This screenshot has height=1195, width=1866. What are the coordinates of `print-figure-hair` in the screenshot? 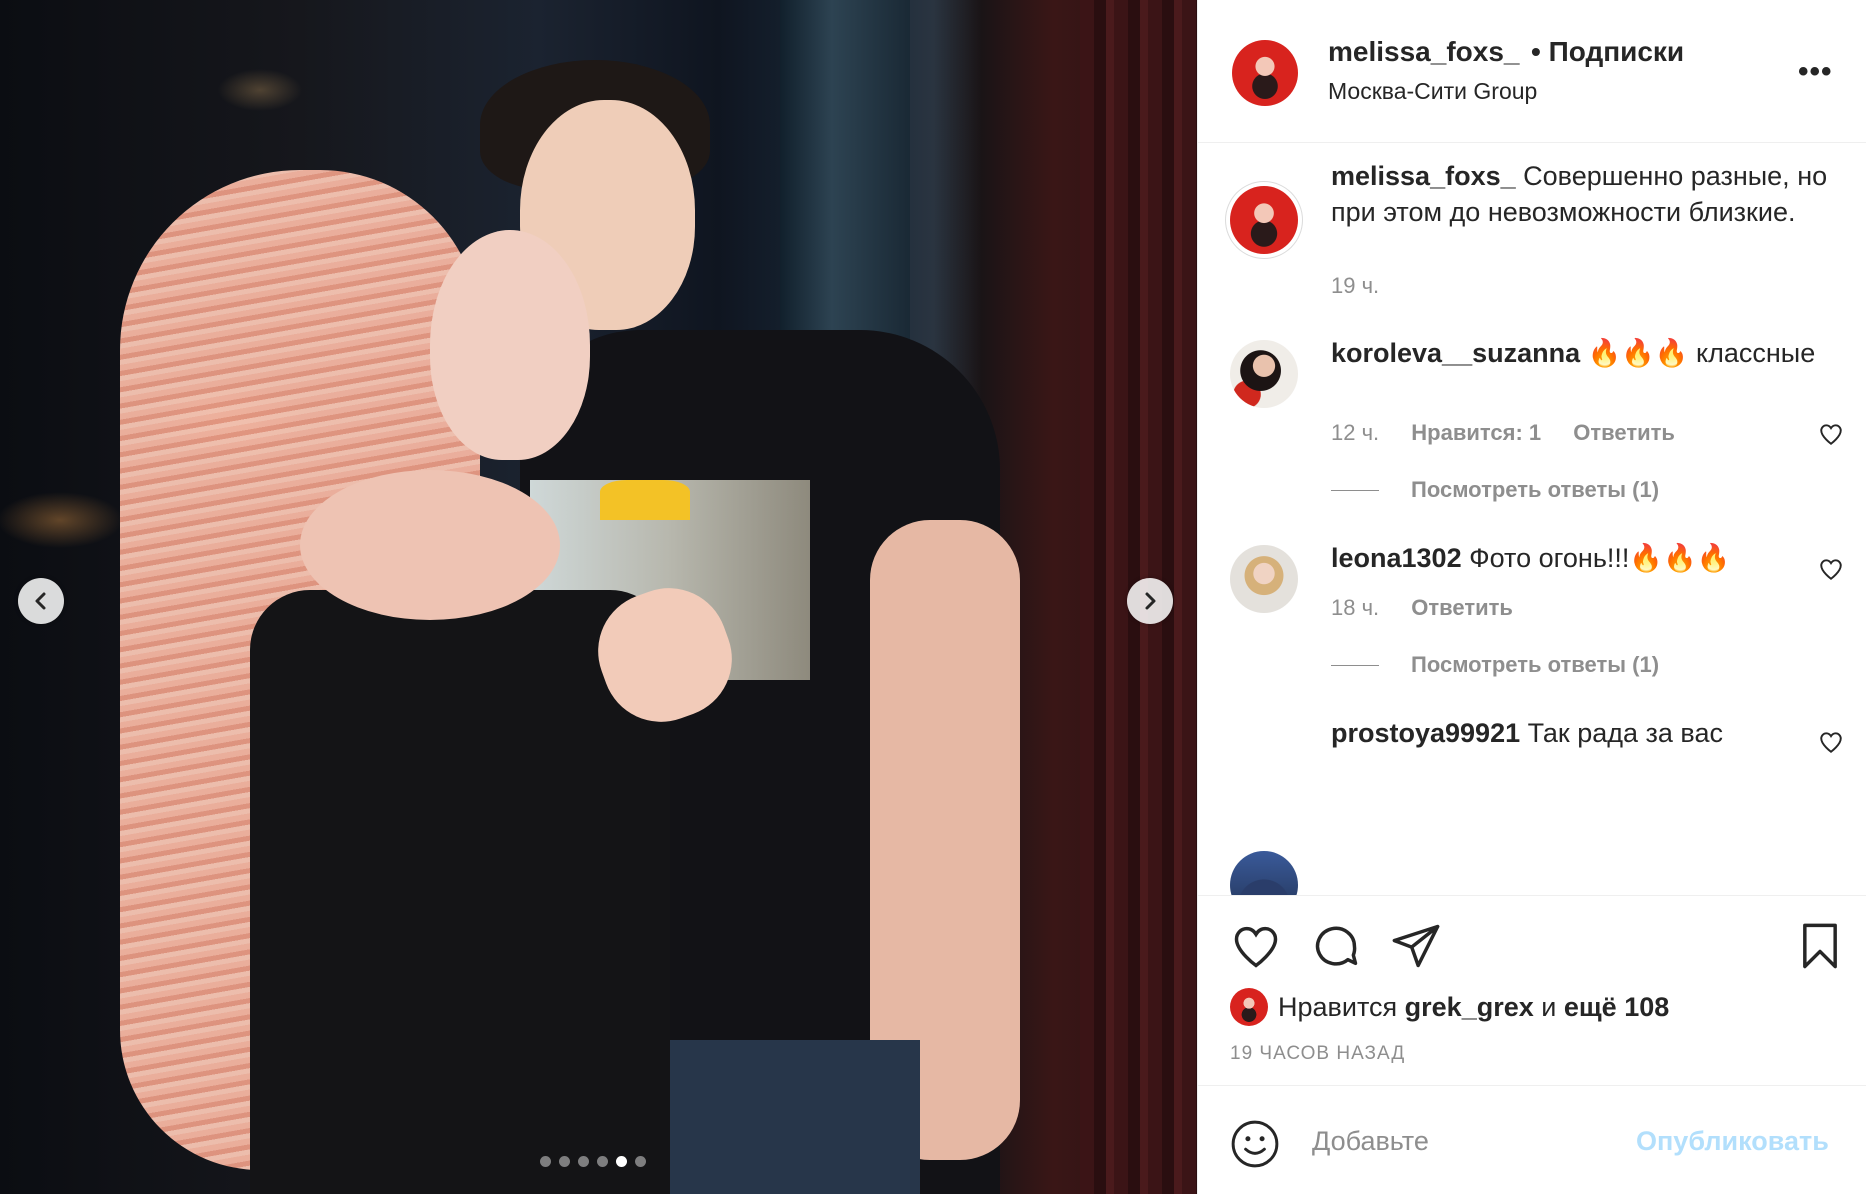 It's located at (645, 500).